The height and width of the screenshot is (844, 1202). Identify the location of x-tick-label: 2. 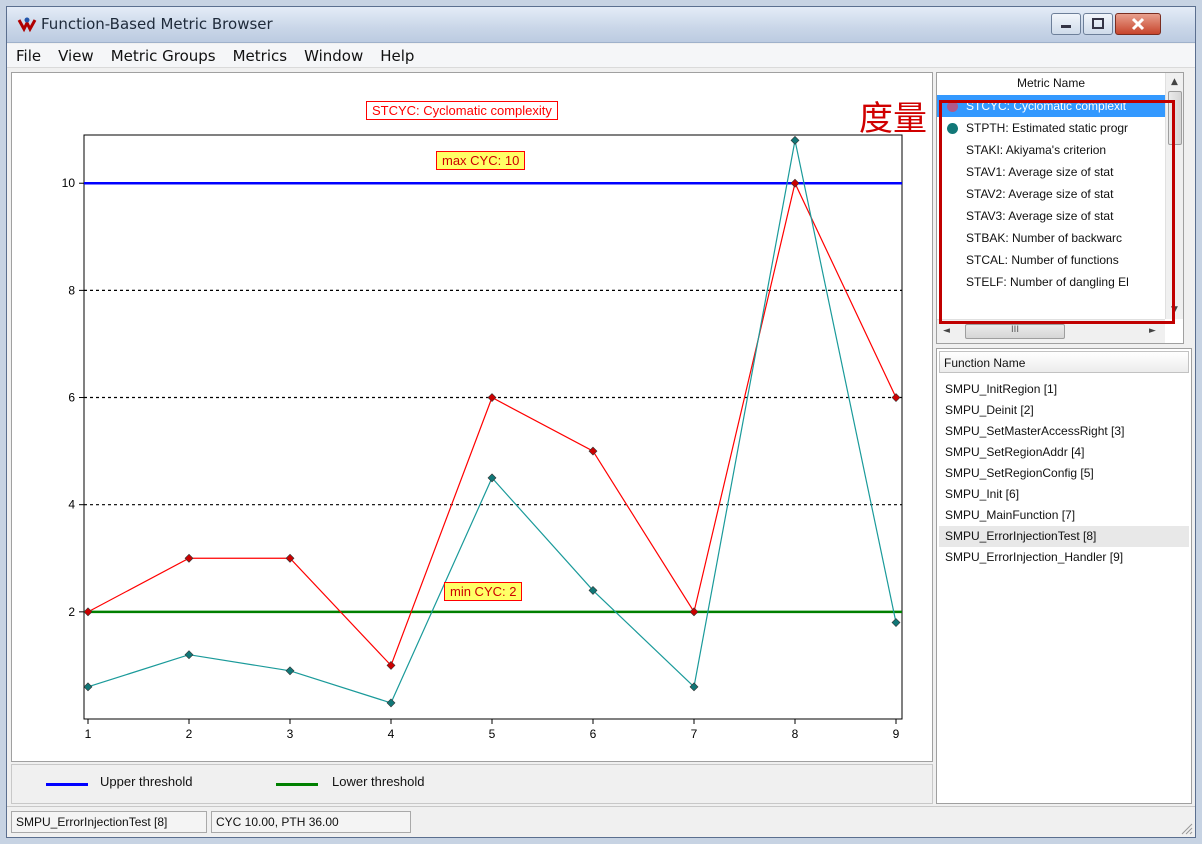
(189, 734).